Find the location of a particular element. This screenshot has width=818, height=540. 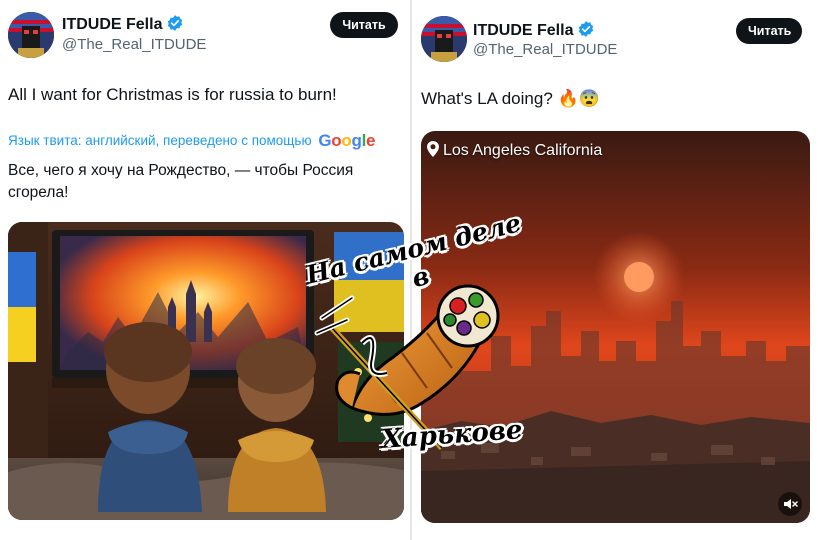

location-label: Los Angeles California is located at coordinates (514, 150).